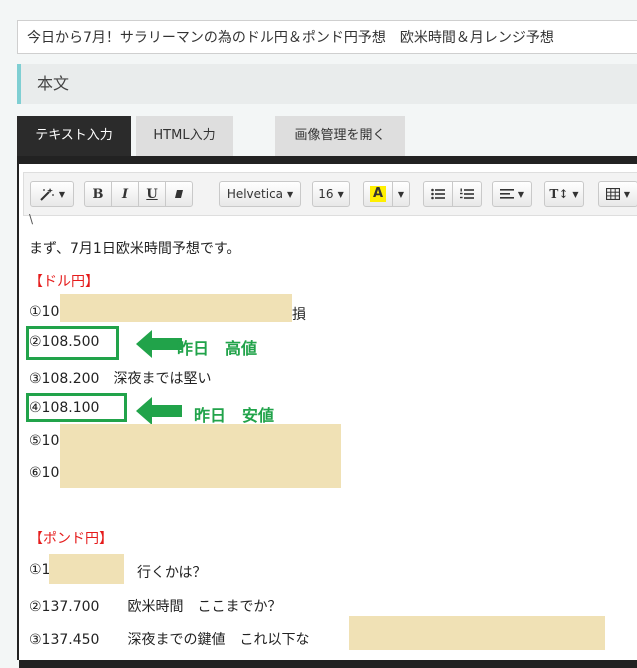 This screenshot has height=668, width=637. What do you see at coordinates (326, 194) in the screenshot?
I see `font-size-value: 16` at bounding box center [326, 194].